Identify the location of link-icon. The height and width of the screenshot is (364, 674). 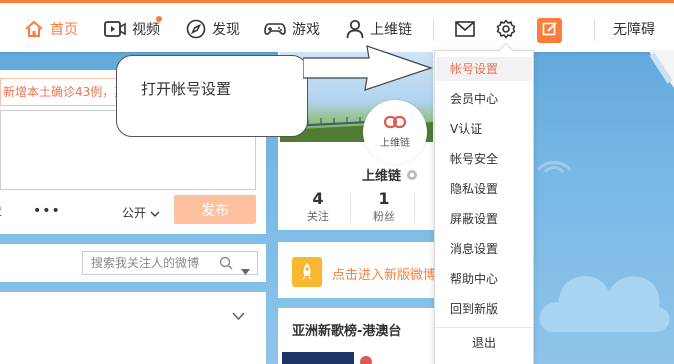
(395, 123).